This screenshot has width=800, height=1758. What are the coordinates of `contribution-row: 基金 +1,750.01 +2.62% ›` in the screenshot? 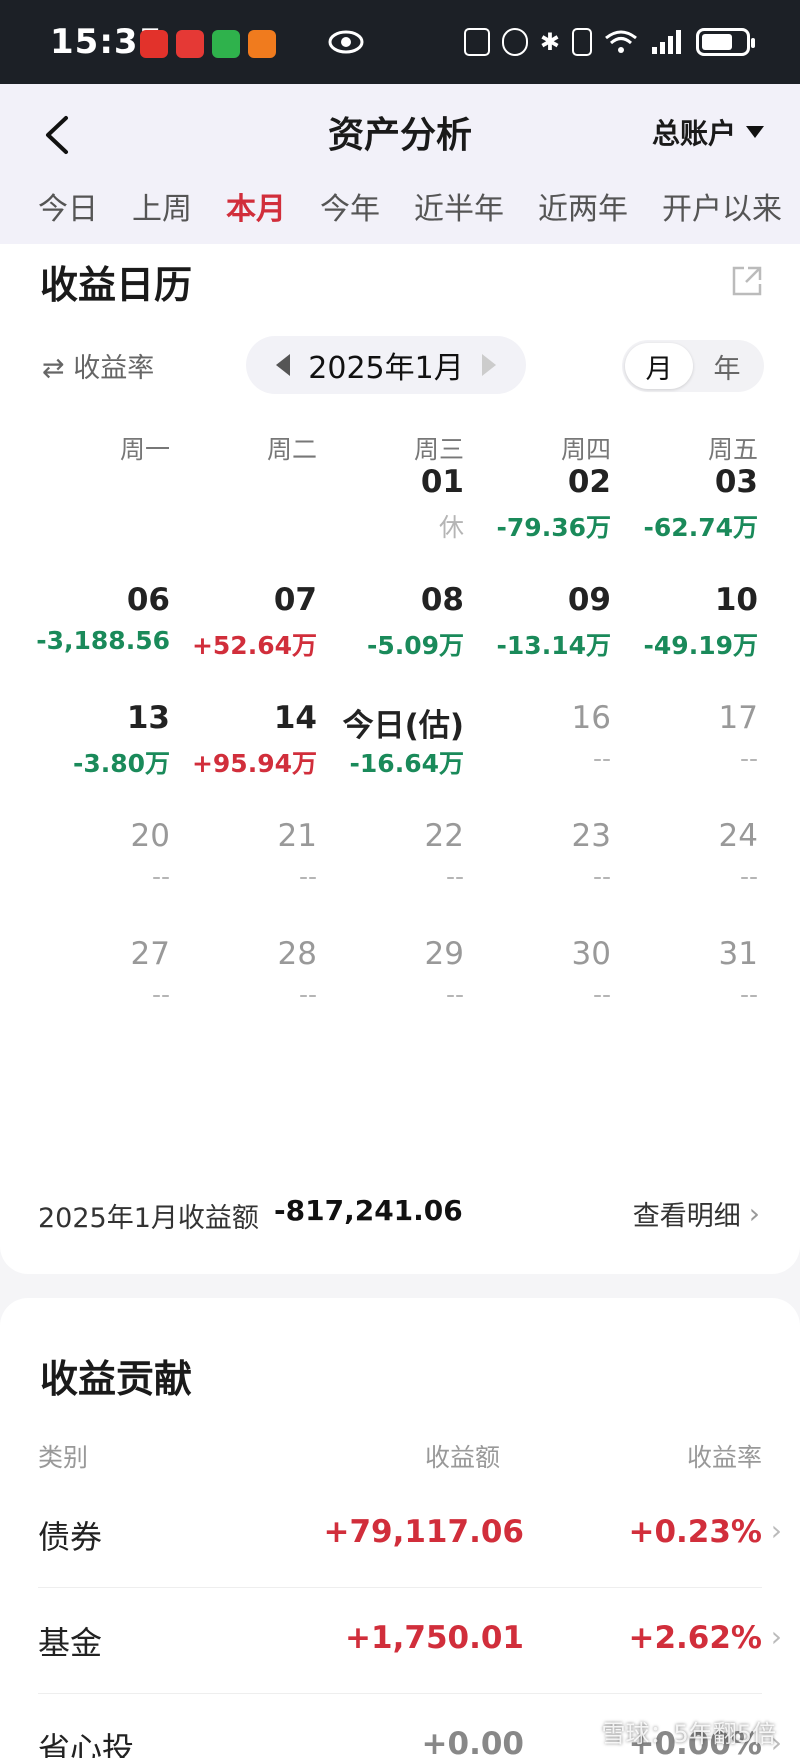 It's located at (410, 1641).